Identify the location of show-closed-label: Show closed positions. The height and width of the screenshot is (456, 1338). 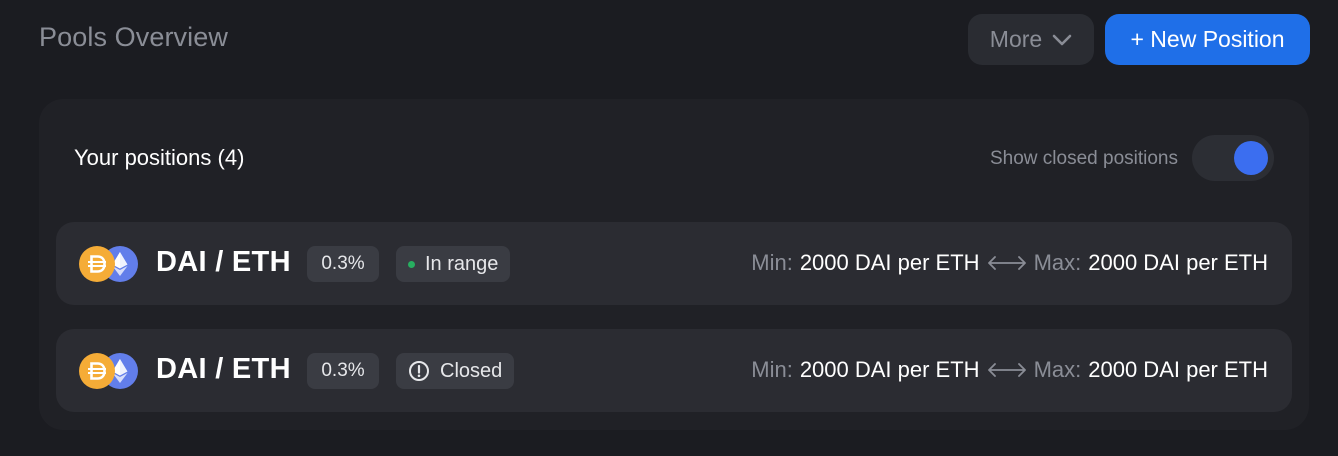
(1084, 158).